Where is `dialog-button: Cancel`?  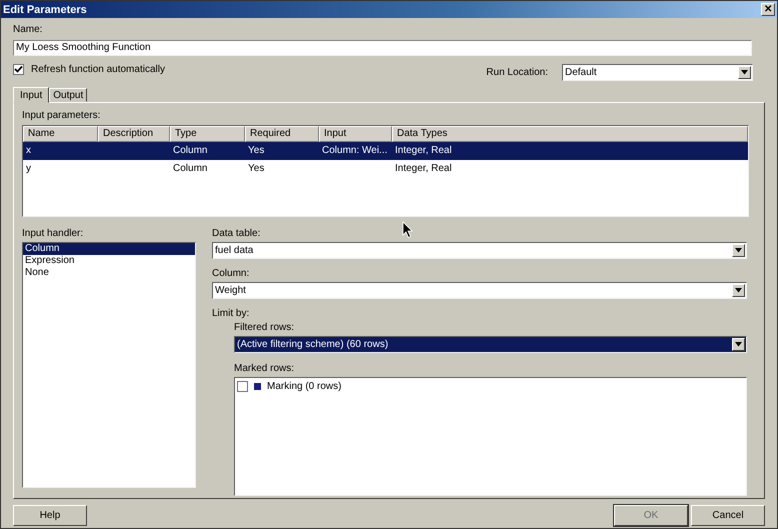
dialog-button: Cancel is located at coordinates (728, 515).